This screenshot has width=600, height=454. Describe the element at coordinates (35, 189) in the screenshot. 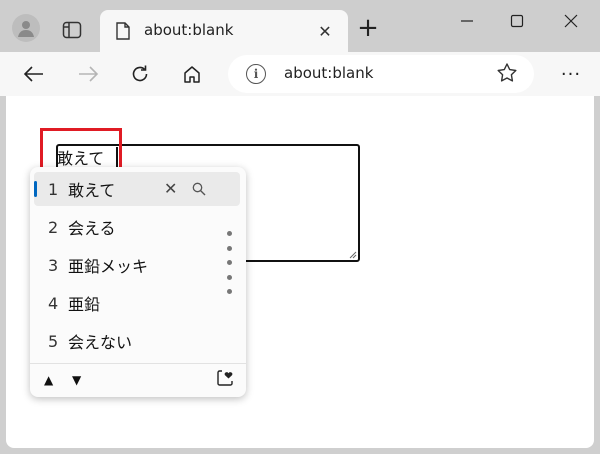

I see `selection-indicator` at that location.